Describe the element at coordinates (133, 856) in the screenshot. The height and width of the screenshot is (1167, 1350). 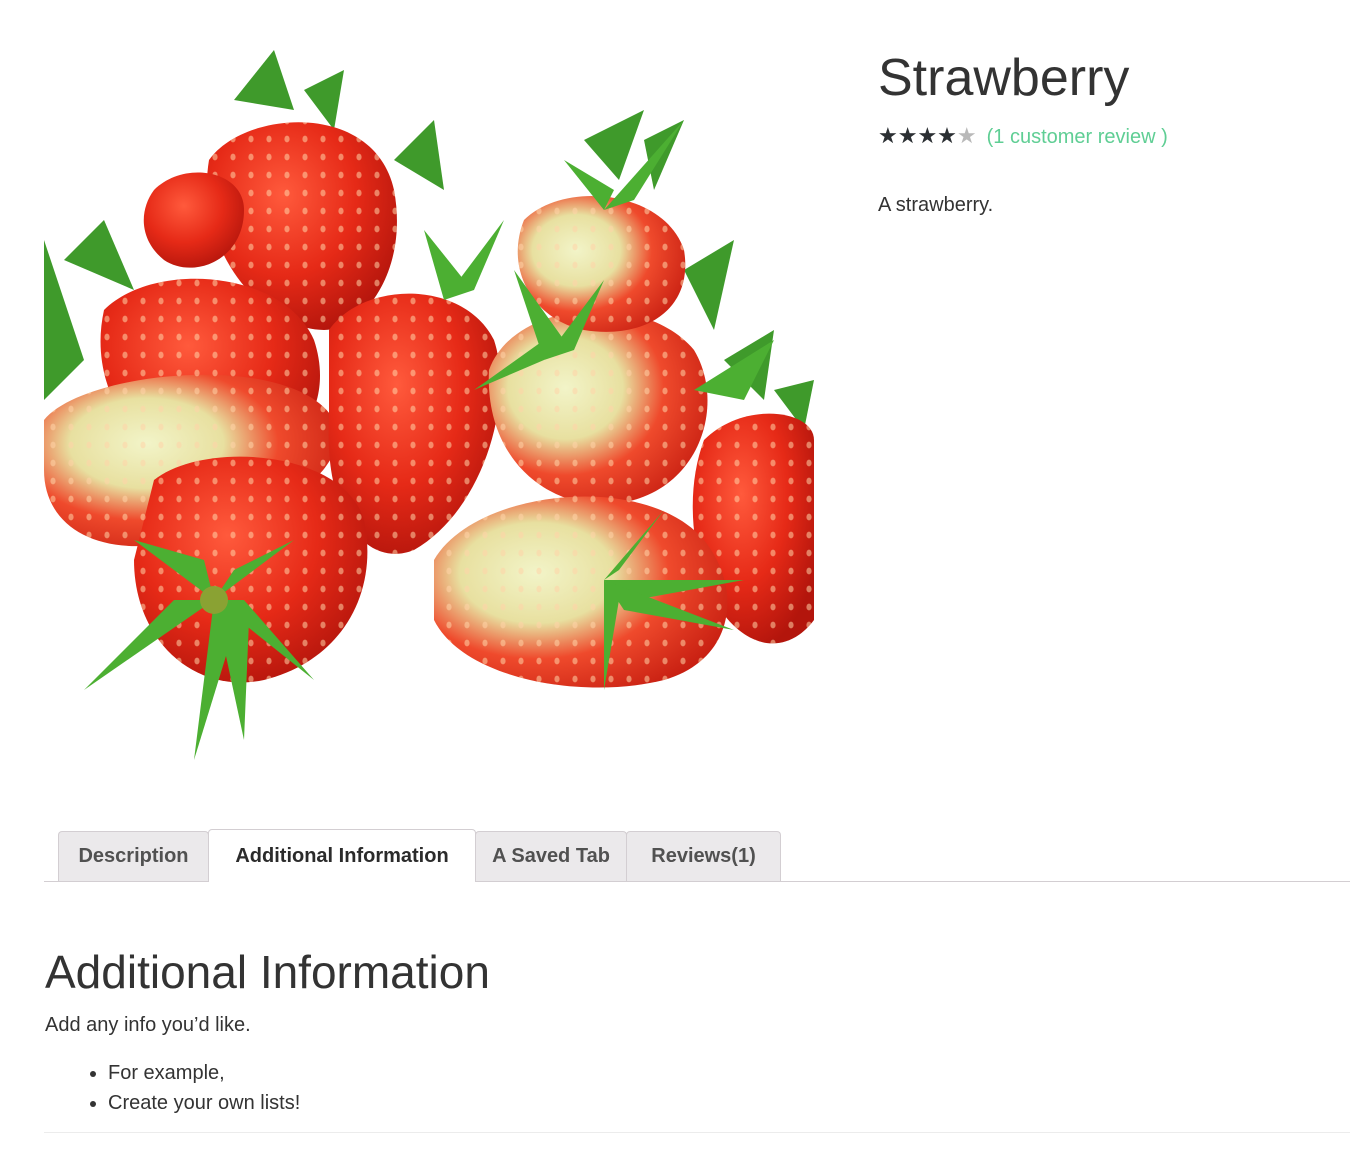
I see `tab-description: Description` at that location.